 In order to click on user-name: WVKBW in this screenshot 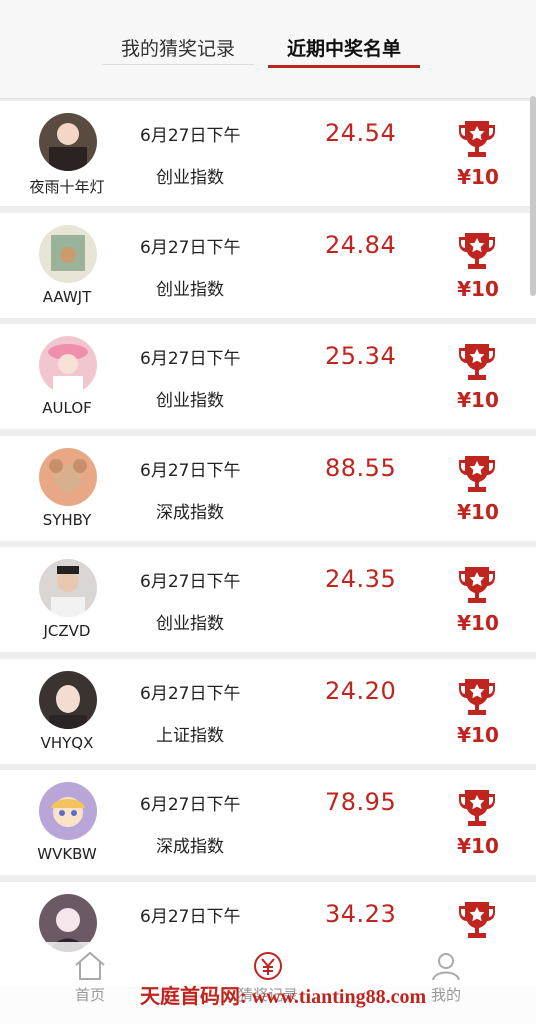, I will do `click(67, 854)`.